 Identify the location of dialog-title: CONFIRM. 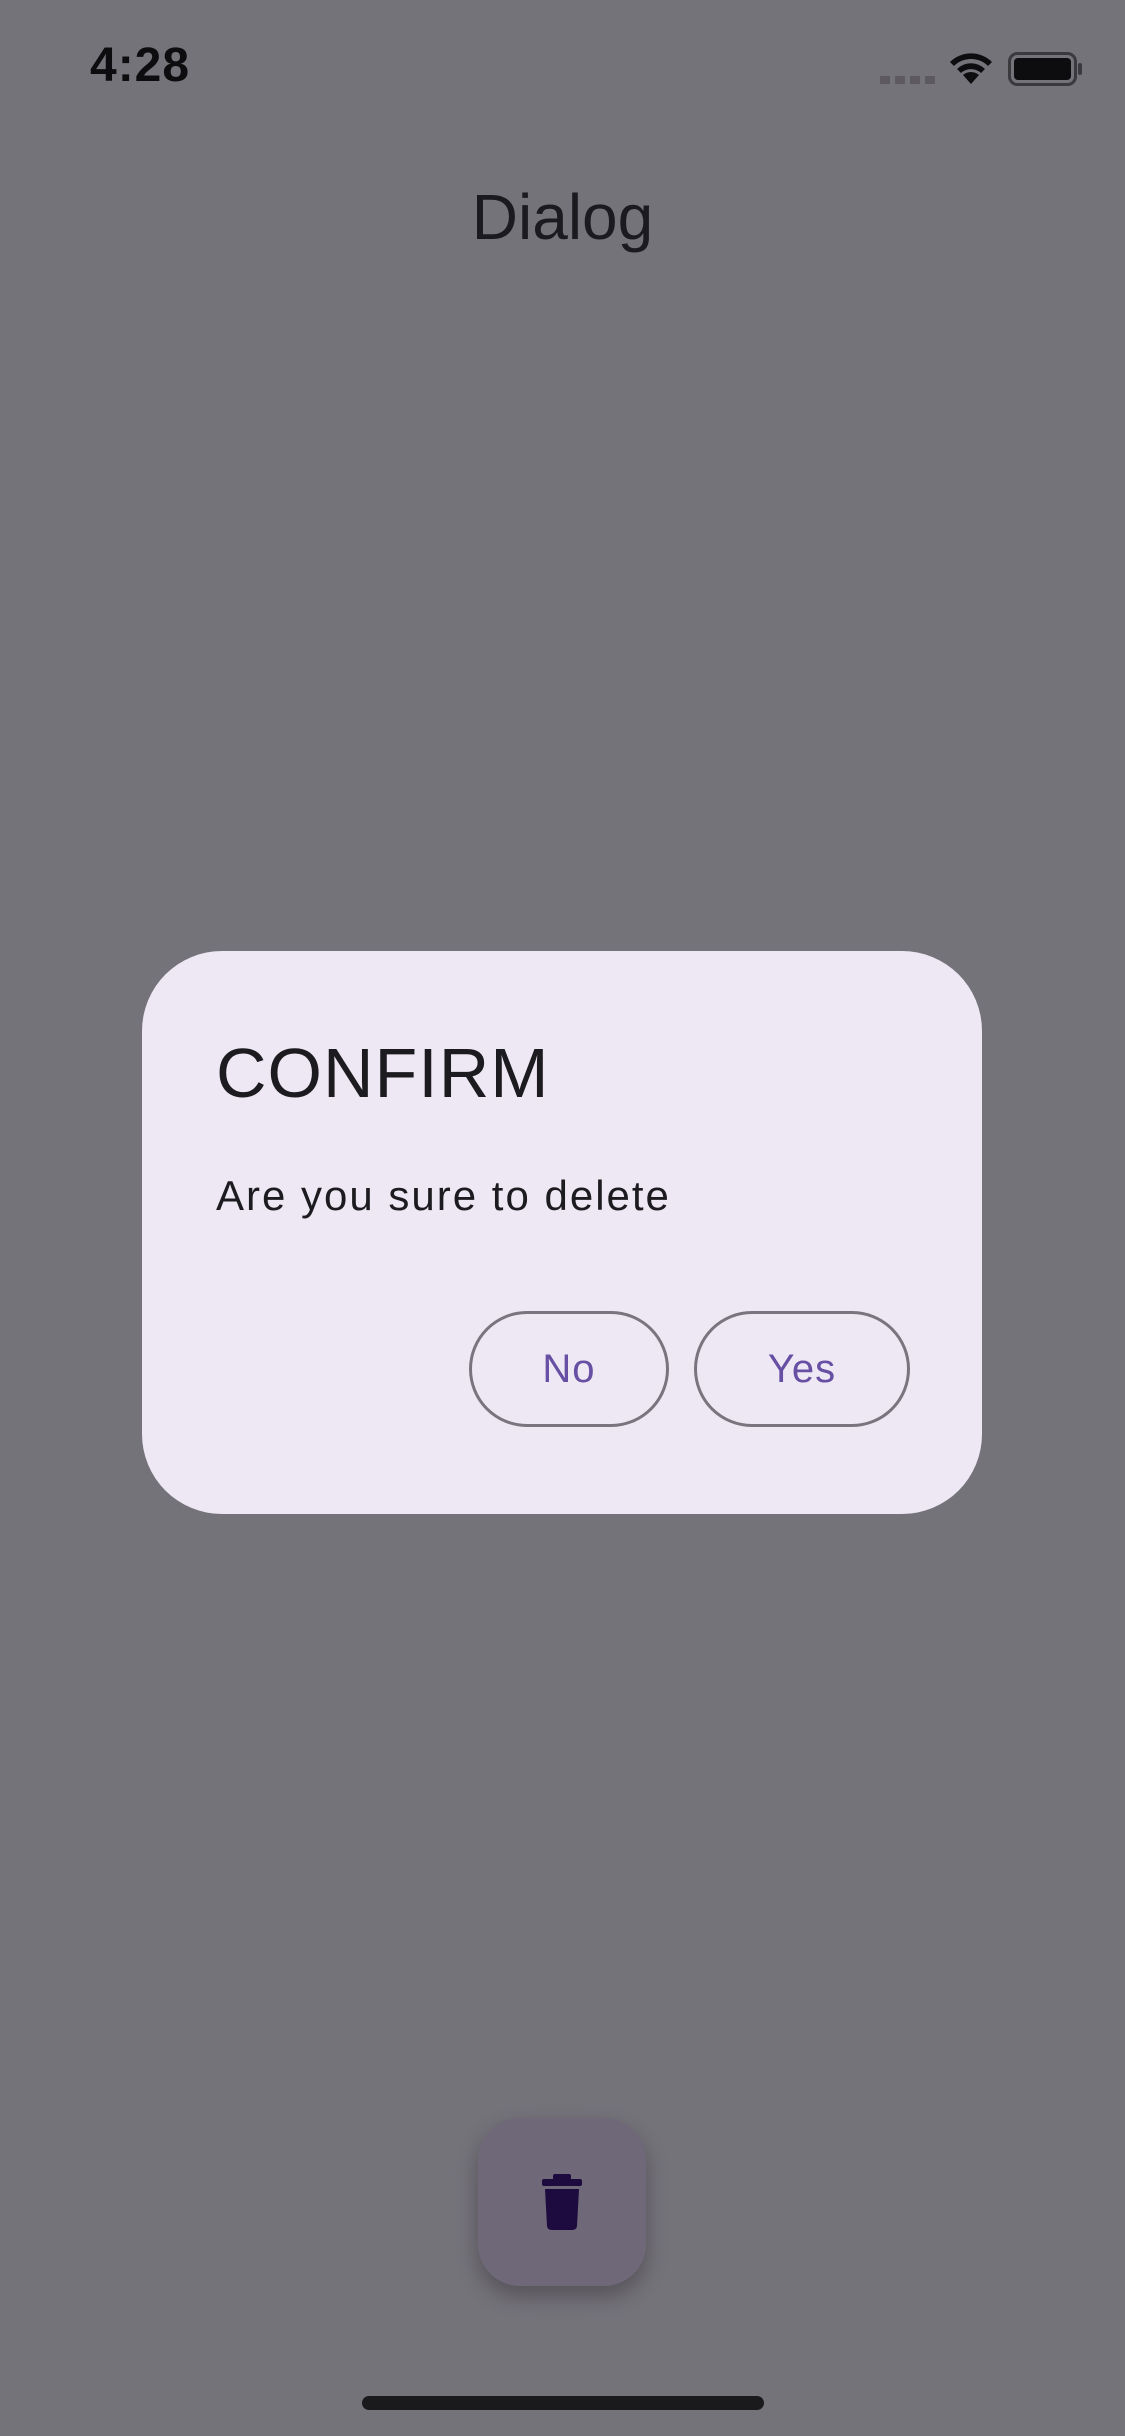
(383, 1073).